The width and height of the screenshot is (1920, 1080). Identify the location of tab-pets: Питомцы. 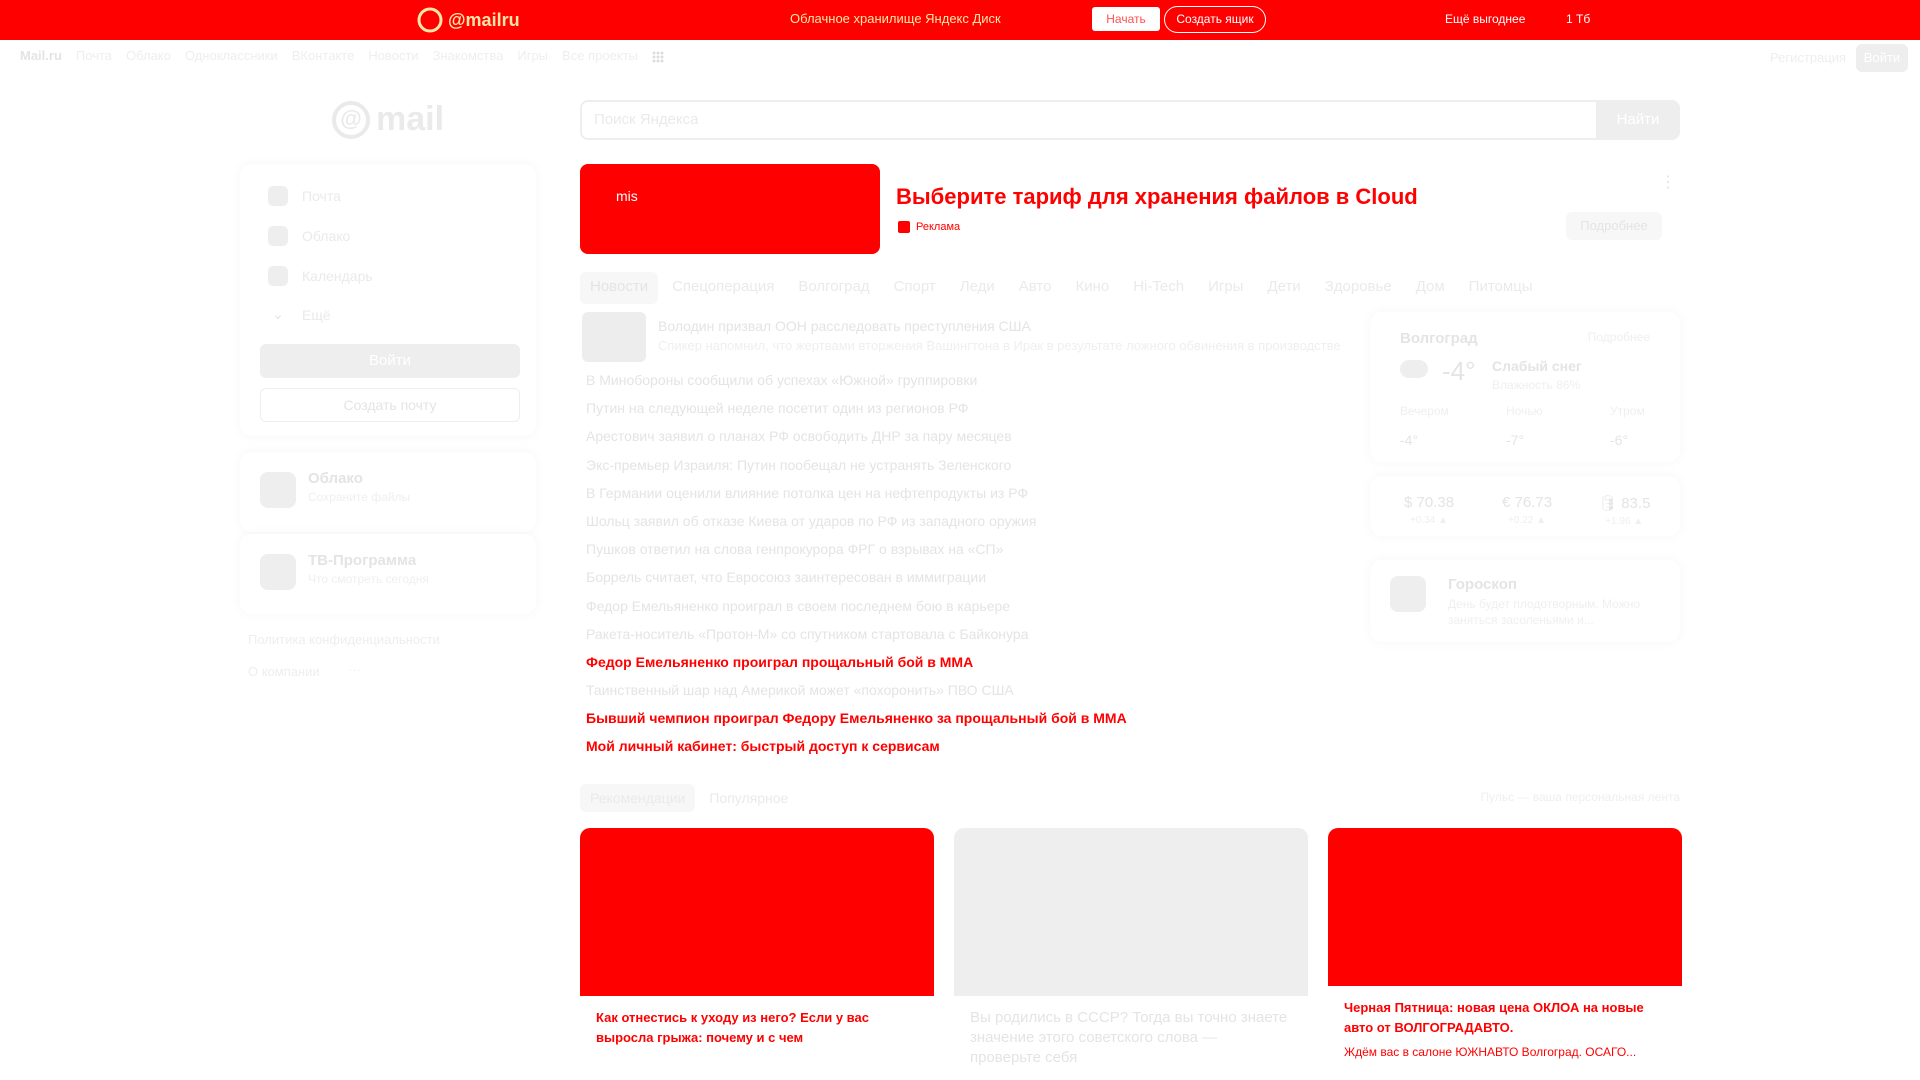
(1501, 288).